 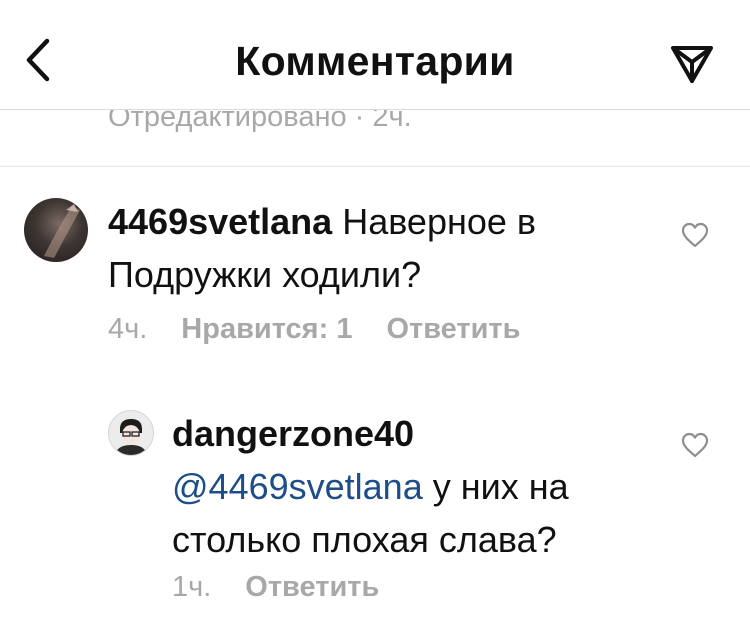 I want to click on comment-meta: 4ч. Нравится: 1 Ответить, so click(x=314, y=329).